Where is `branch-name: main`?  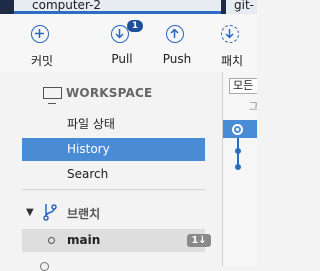
branch-name: main is located at coordinates (84, 240).